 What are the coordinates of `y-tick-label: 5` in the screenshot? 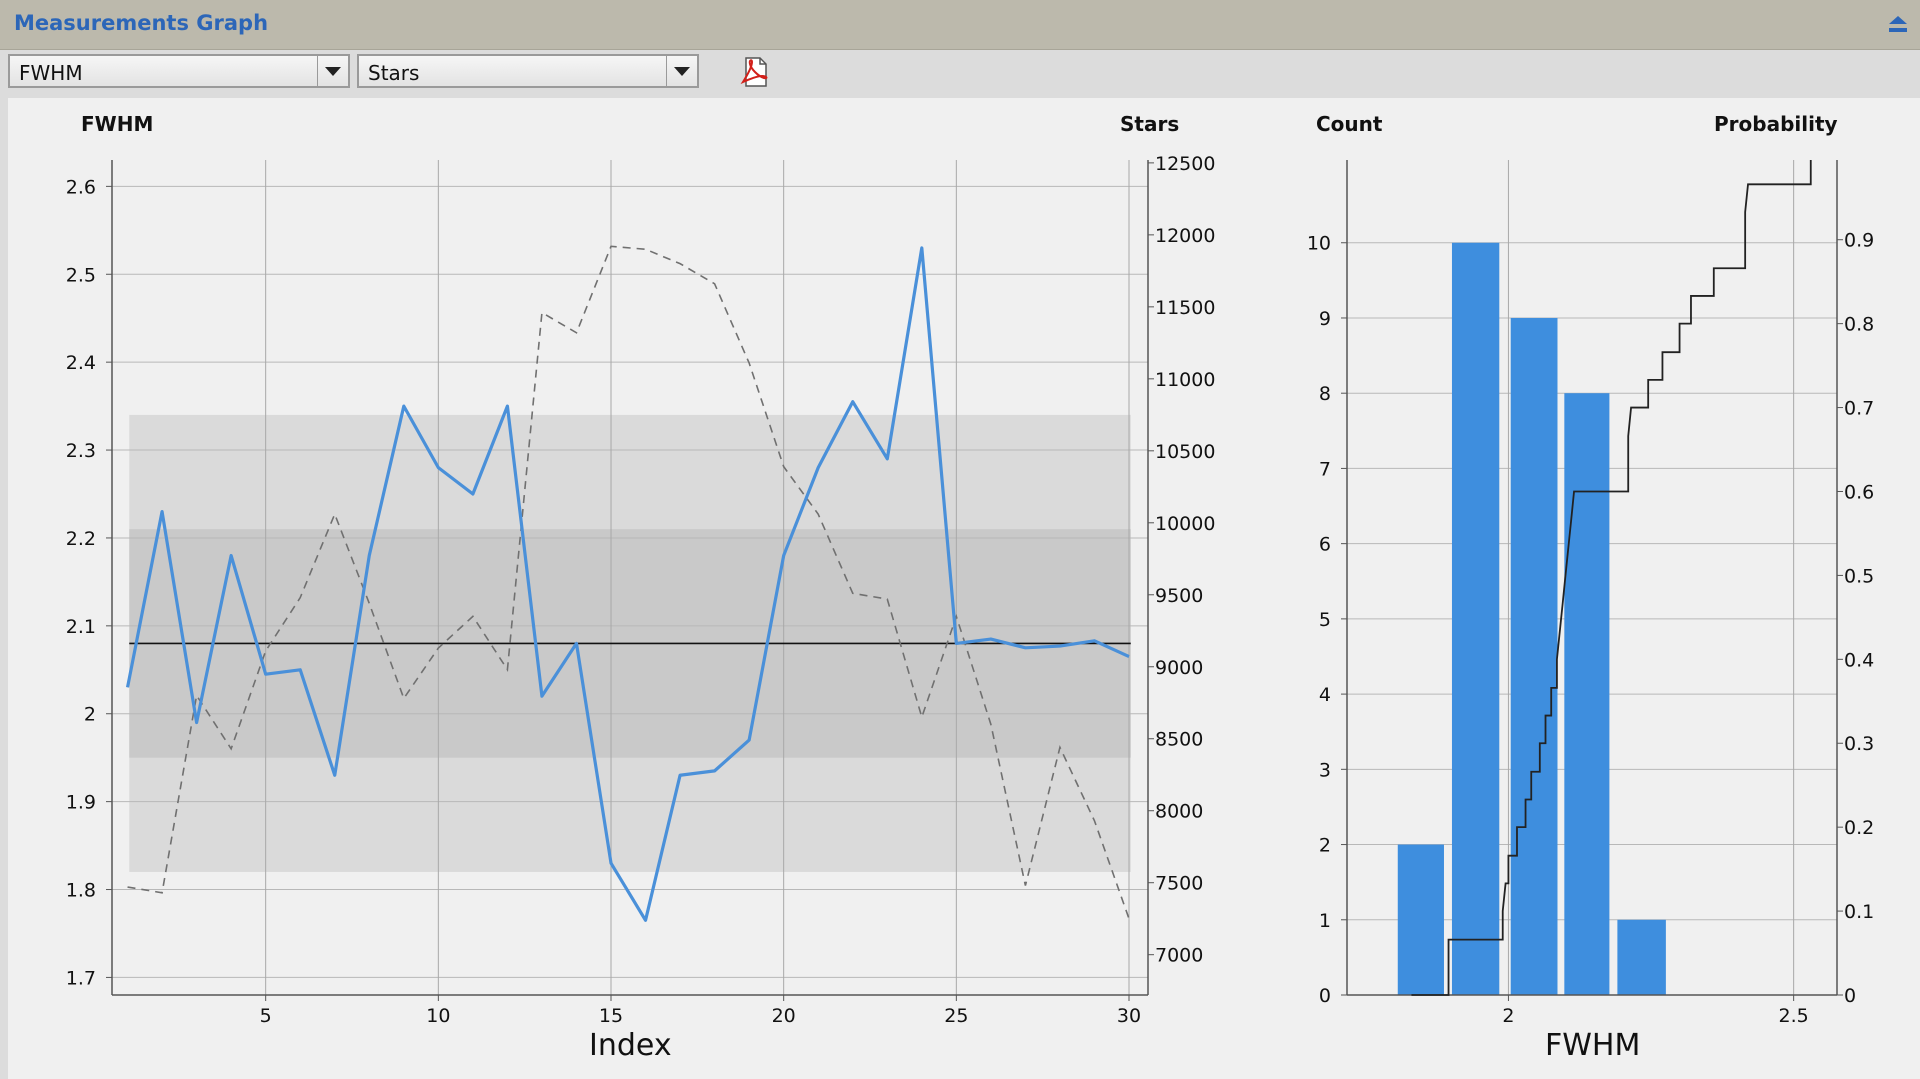 It's located at (1325, 620).